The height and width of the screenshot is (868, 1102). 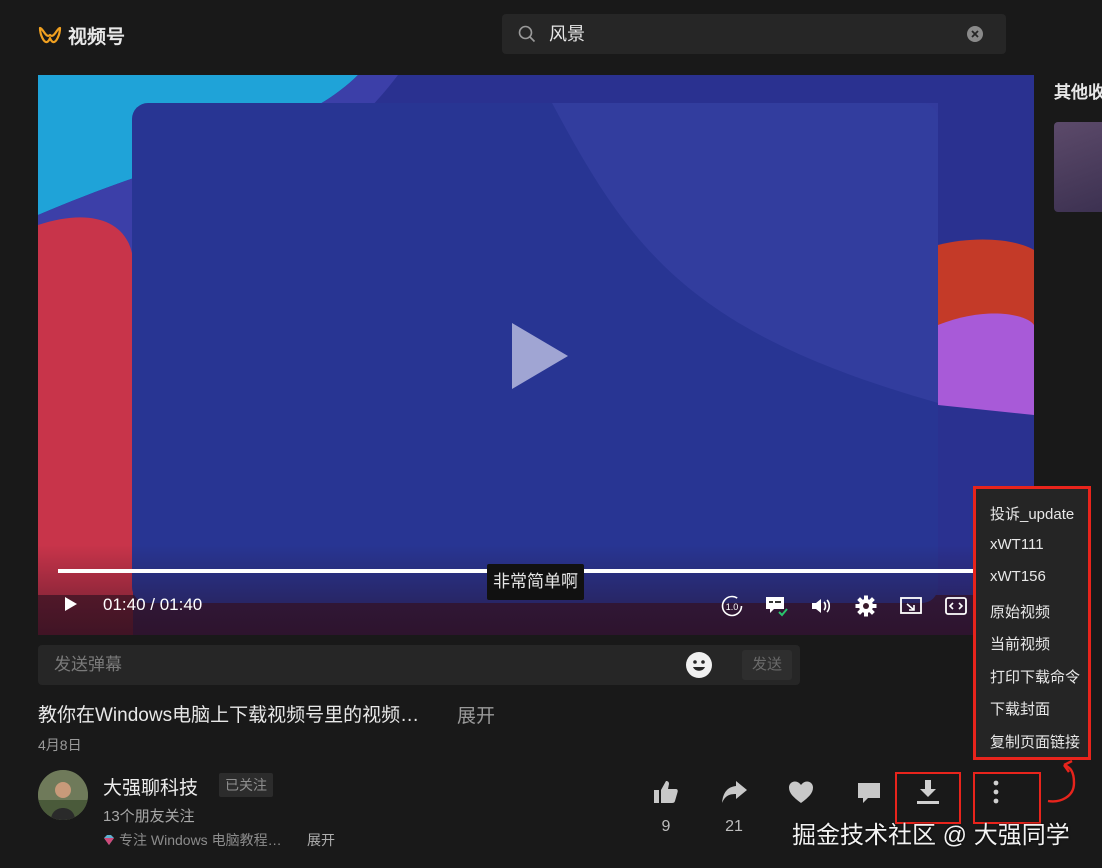 What do you see at coordinates (153, 604) in the screenshot?
I see `time-display: 01:40 / 01:40` at bounding box center [153, 604].